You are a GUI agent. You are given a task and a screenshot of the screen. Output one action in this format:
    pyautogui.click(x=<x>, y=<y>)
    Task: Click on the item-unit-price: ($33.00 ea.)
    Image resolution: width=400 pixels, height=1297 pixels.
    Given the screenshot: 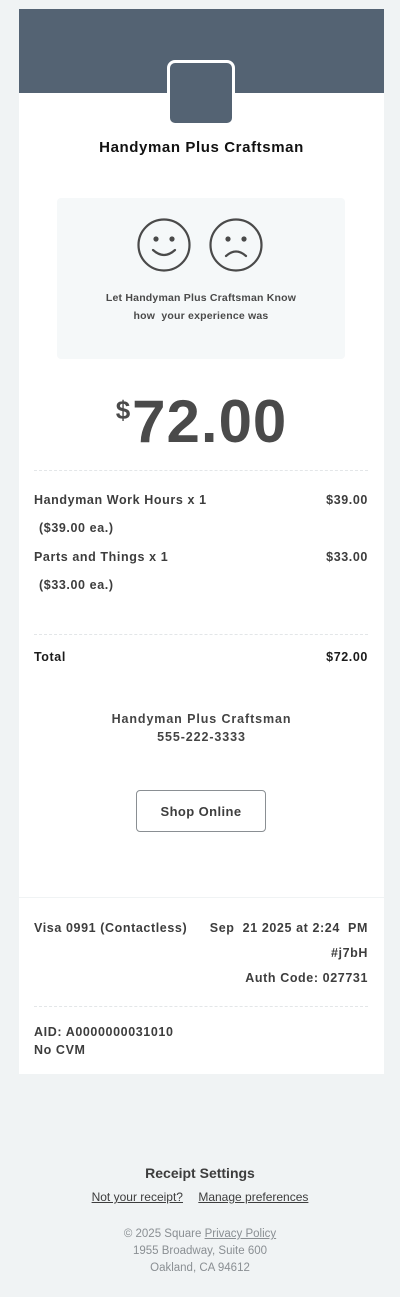 What is the action you would take?
    pyautogui.click(x=76, y=585)
    